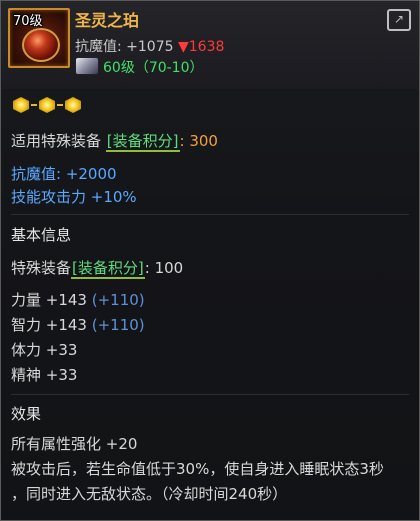 This screenshot has height=521, width=420. I want to click on item-icon: 70级, so click(39, 38).